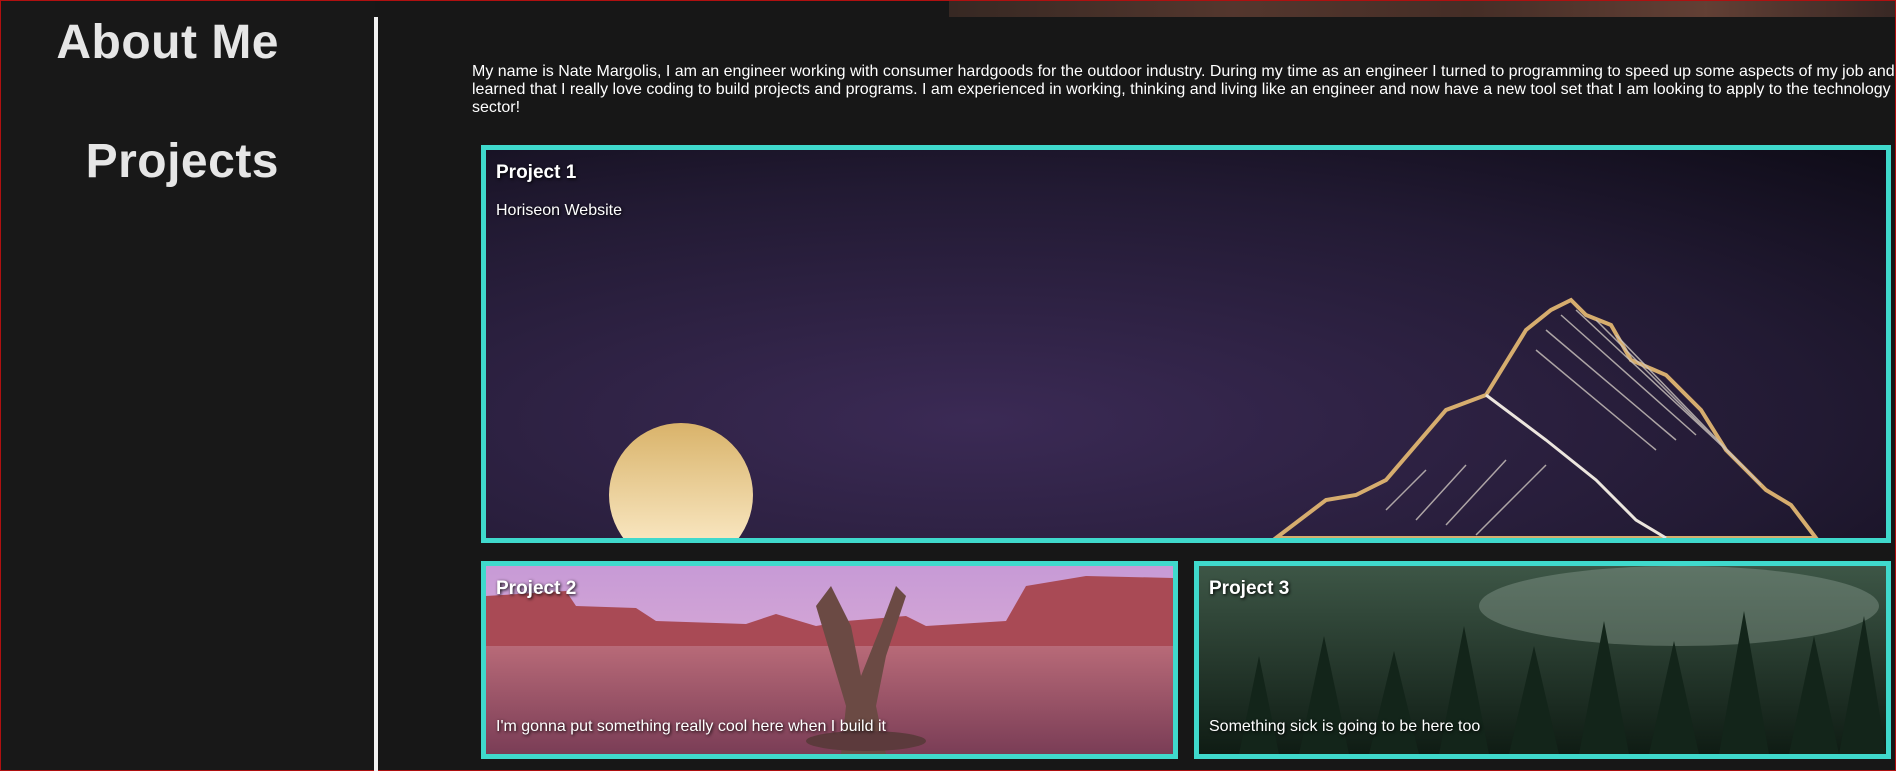  What do you see at coordinates (559, 210) in the screenshot?
I see `project-1-description: Horiseon Website` at bounding box center [559, 210].